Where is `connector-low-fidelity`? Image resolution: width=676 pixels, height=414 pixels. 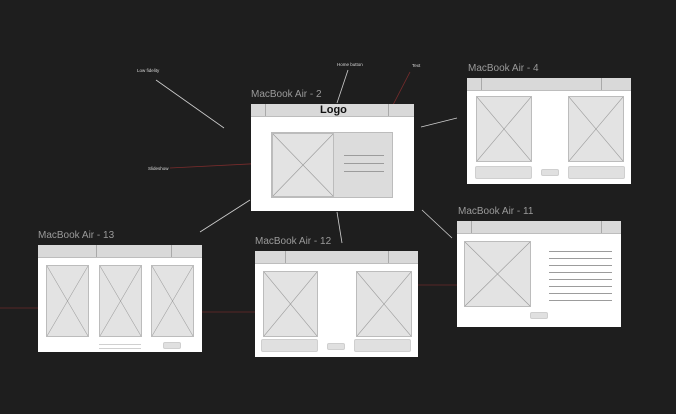 connector-low-fidelity is located at coordinates (190, 104).